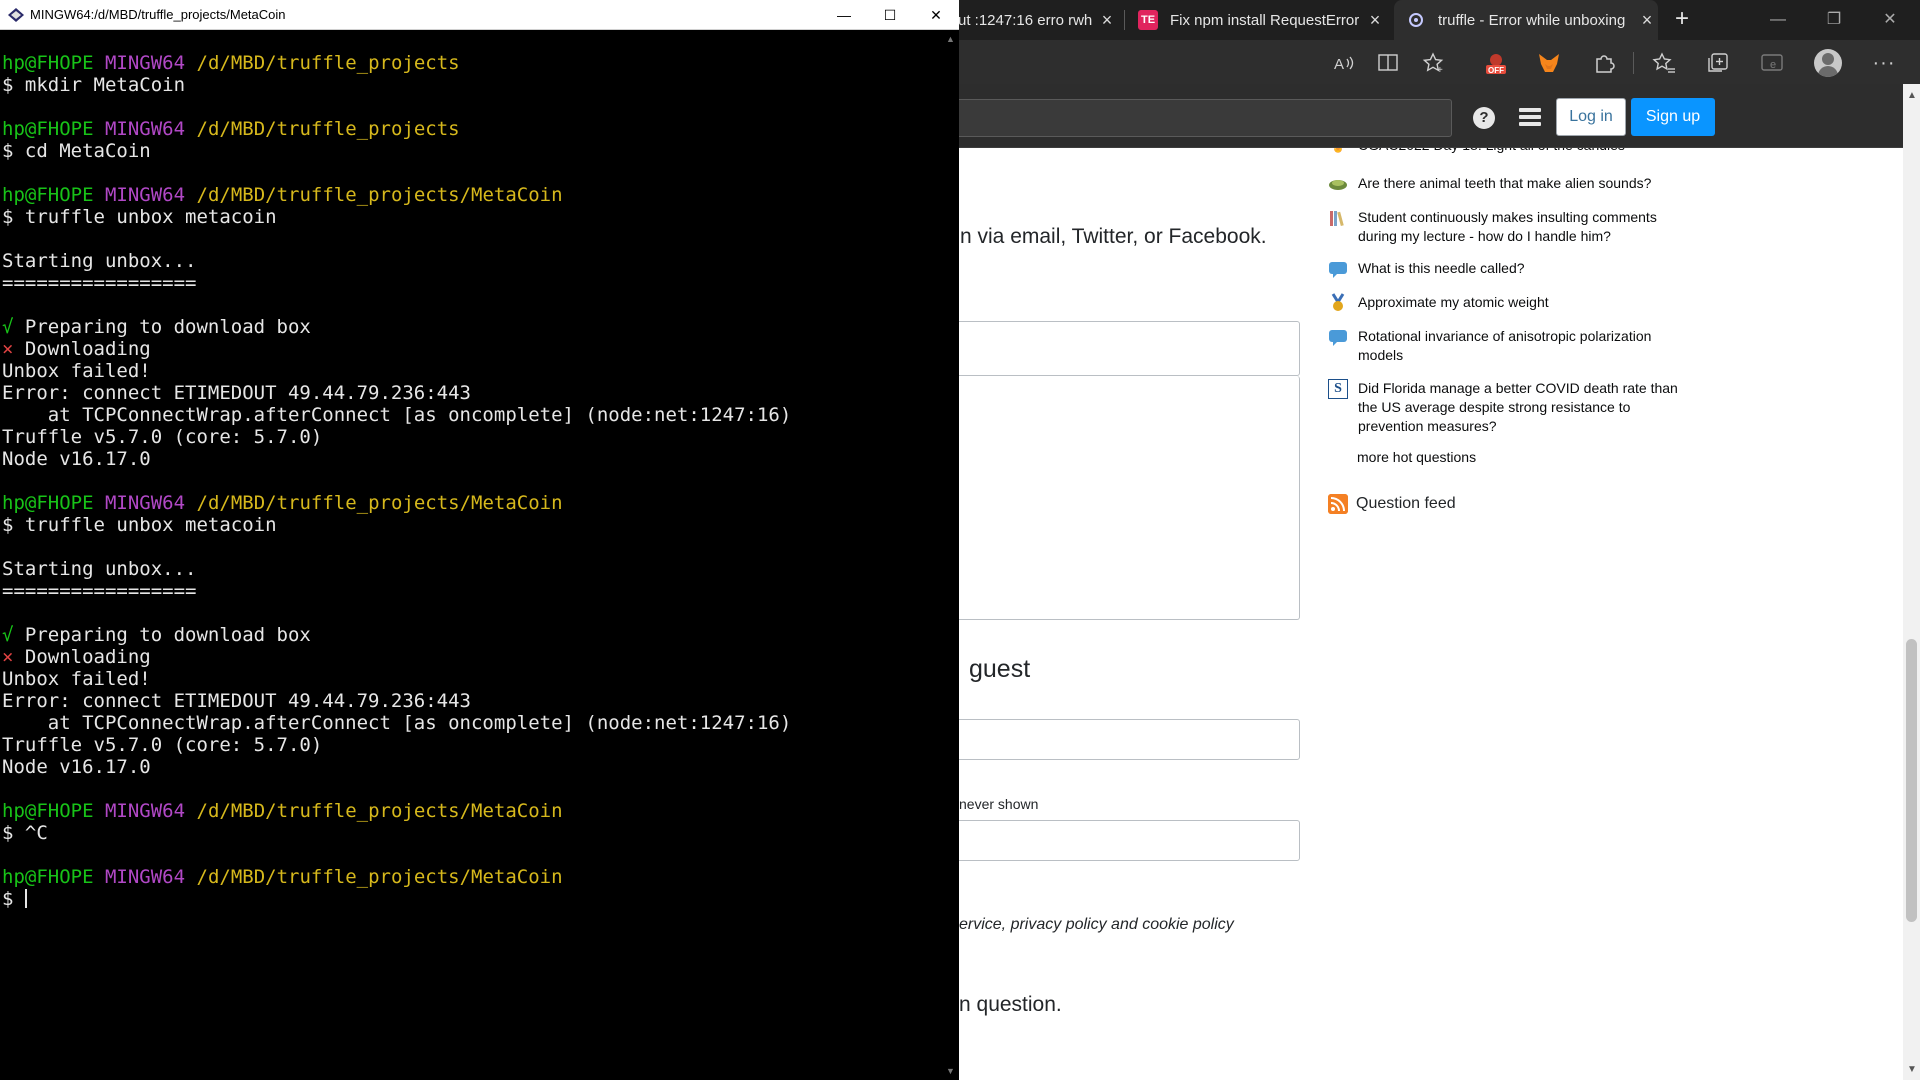 This screenshot has height=1080, width=1920. What do you see at coordinates (1484, 118) in the screenshot?
I see `help-icon: ?` at bounding box center [1484, 118].